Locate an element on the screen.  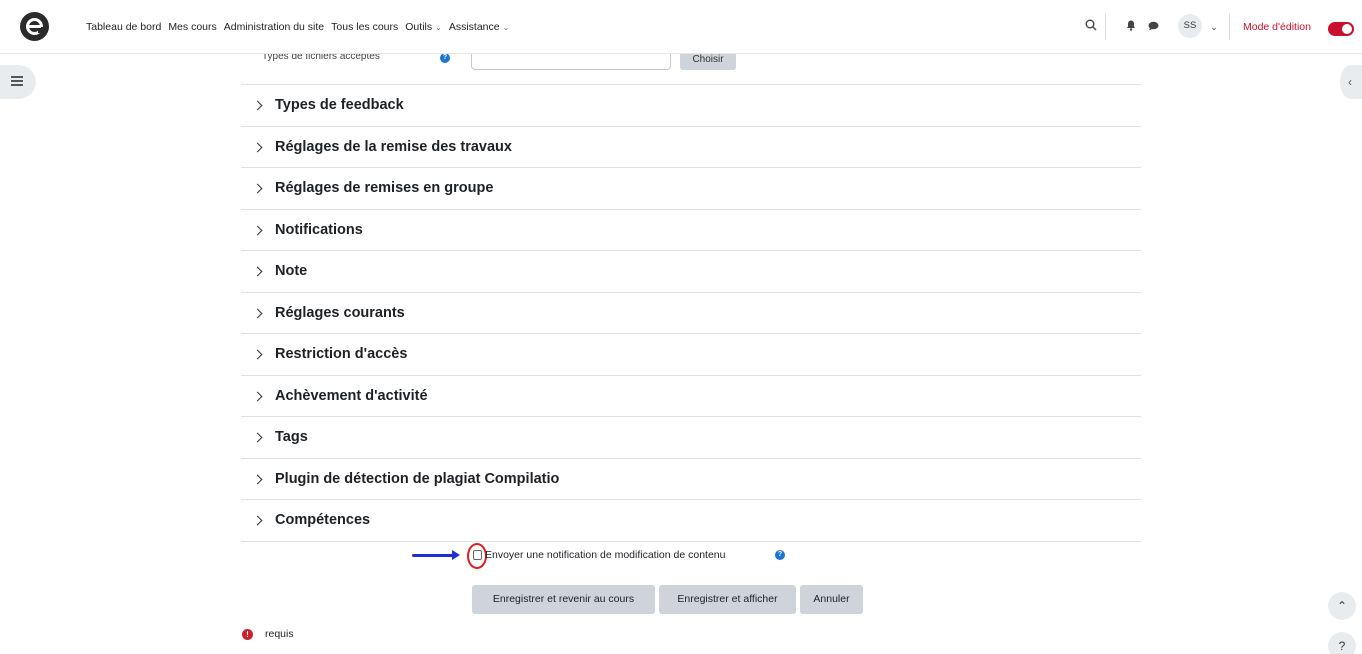
section-title: Tags is located at coordinates (291, 437).